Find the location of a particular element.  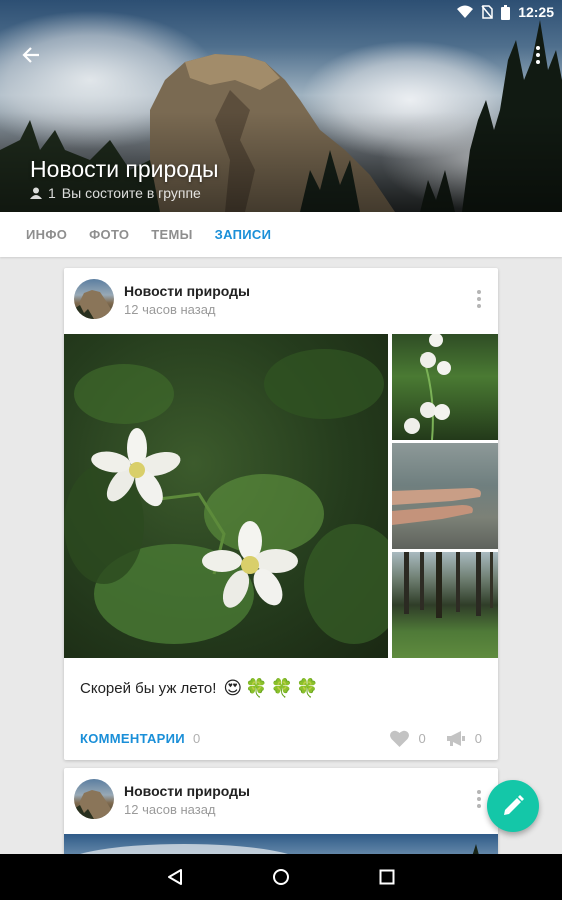

post-photo-lily-of-the-valley is located at coordinates (445, 387).